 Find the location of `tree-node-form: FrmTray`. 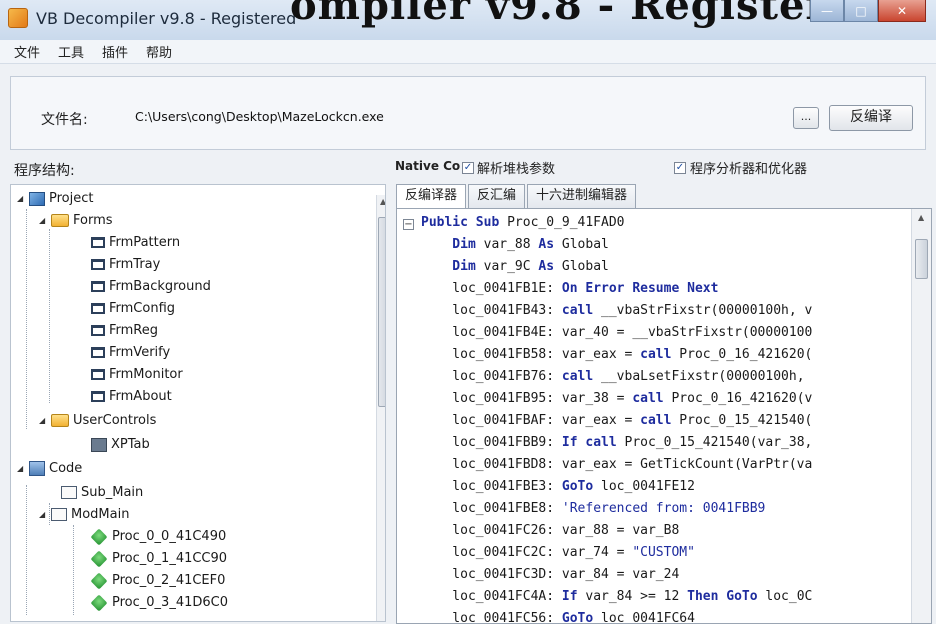

tree-node-form: FrmTray is located at coordinates (125, 264).